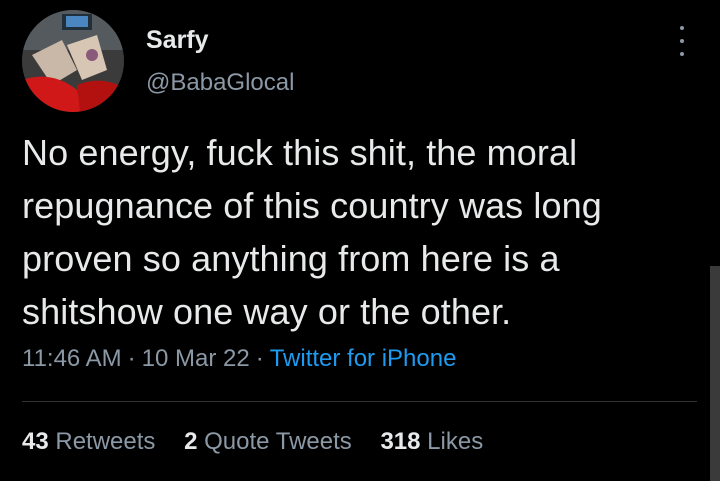  I want to click on avatar-image, so click(73, 61).